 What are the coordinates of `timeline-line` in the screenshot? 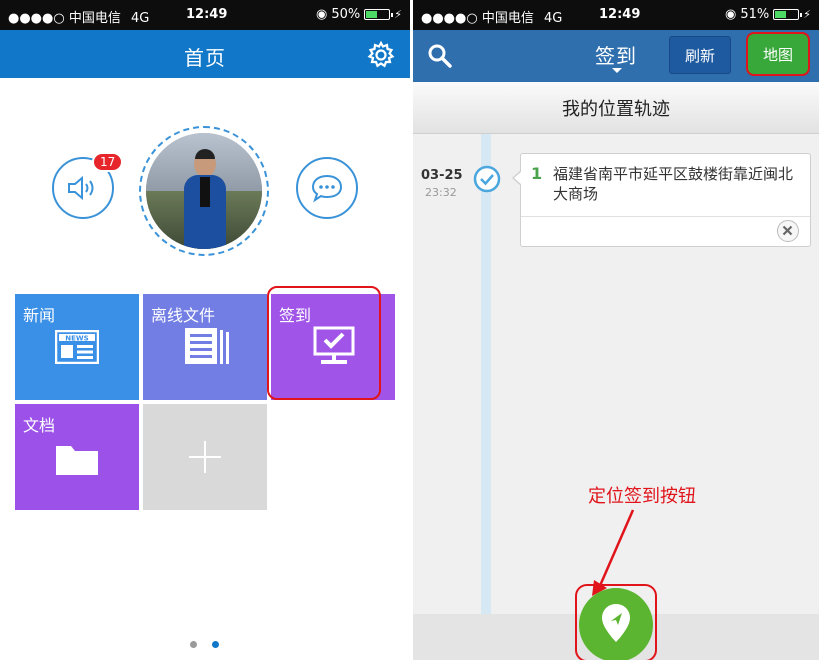 It's located at (486, 374).